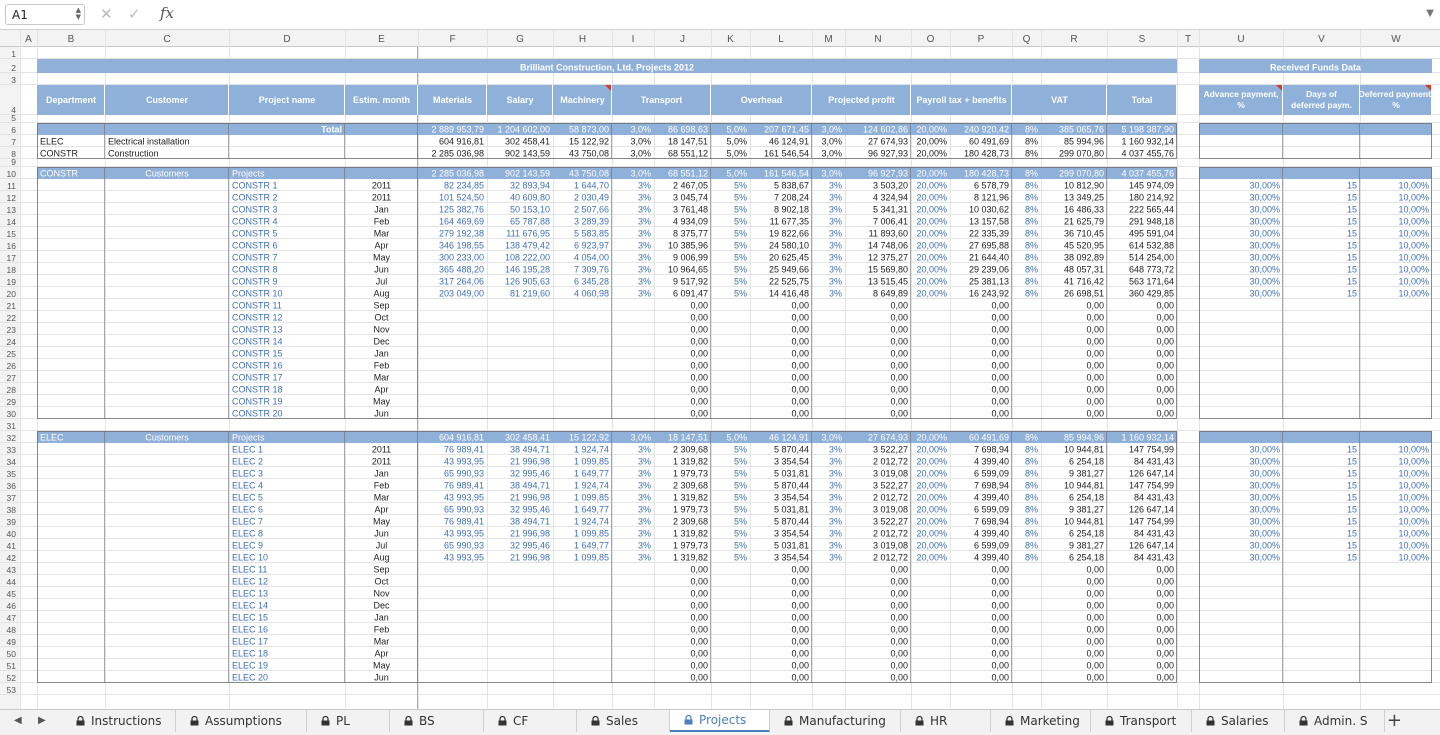 This screenshot has height=735, width=1440. Describe the element at coordinates (1394, 720) in the screenshot. I see `add-sheet-button: +` at that location.